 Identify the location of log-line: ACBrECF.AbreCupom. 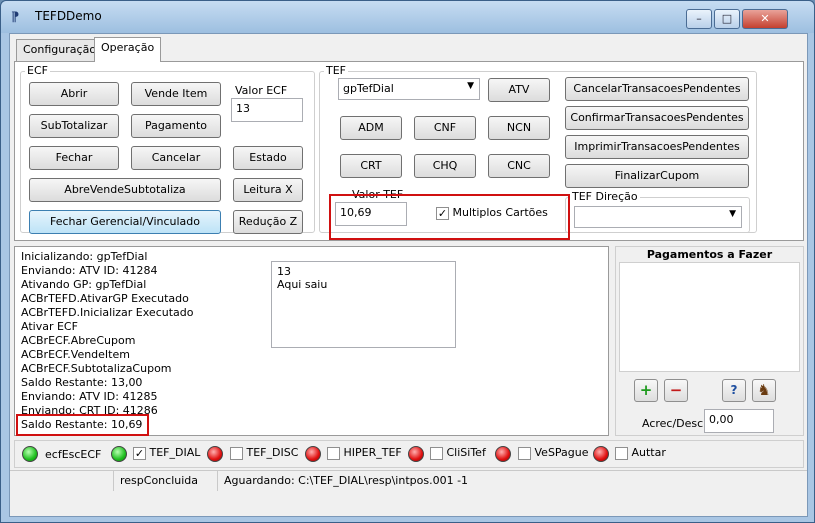
(78, 340).